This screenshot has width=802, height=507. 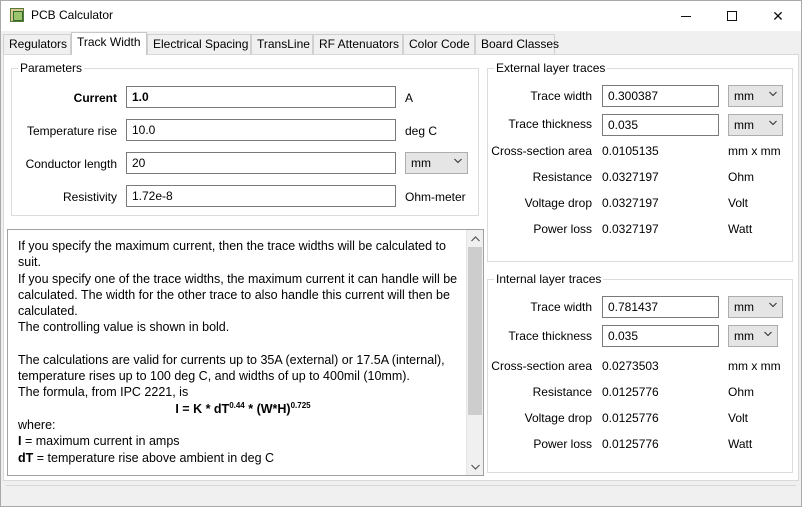 I want to click on external-power-loss-unit: Watt, so click(x=740, y=229).